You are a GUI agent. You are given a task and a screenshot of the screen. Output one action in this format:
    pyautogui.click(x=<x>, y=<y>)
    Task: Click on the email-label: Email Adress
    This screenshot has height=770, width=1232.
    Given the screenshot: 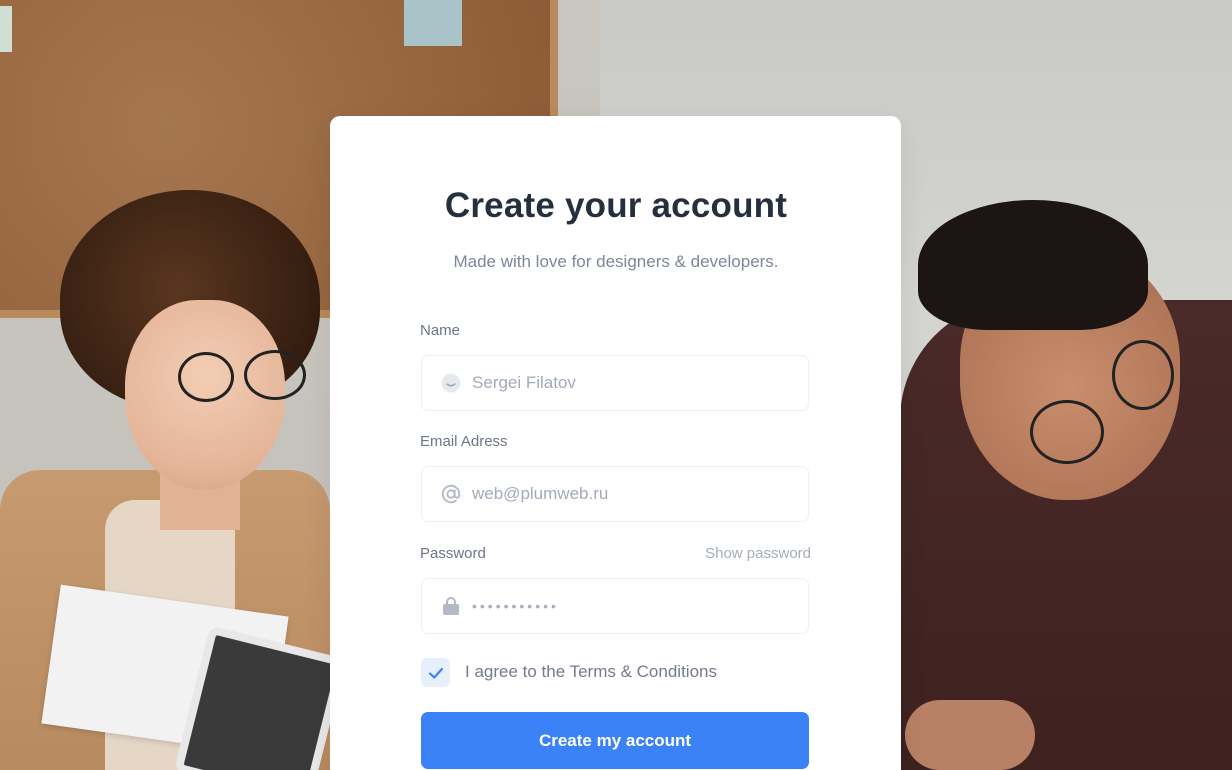 What is the action you would take?
    pyautogui.click(x=464, y=441)
    